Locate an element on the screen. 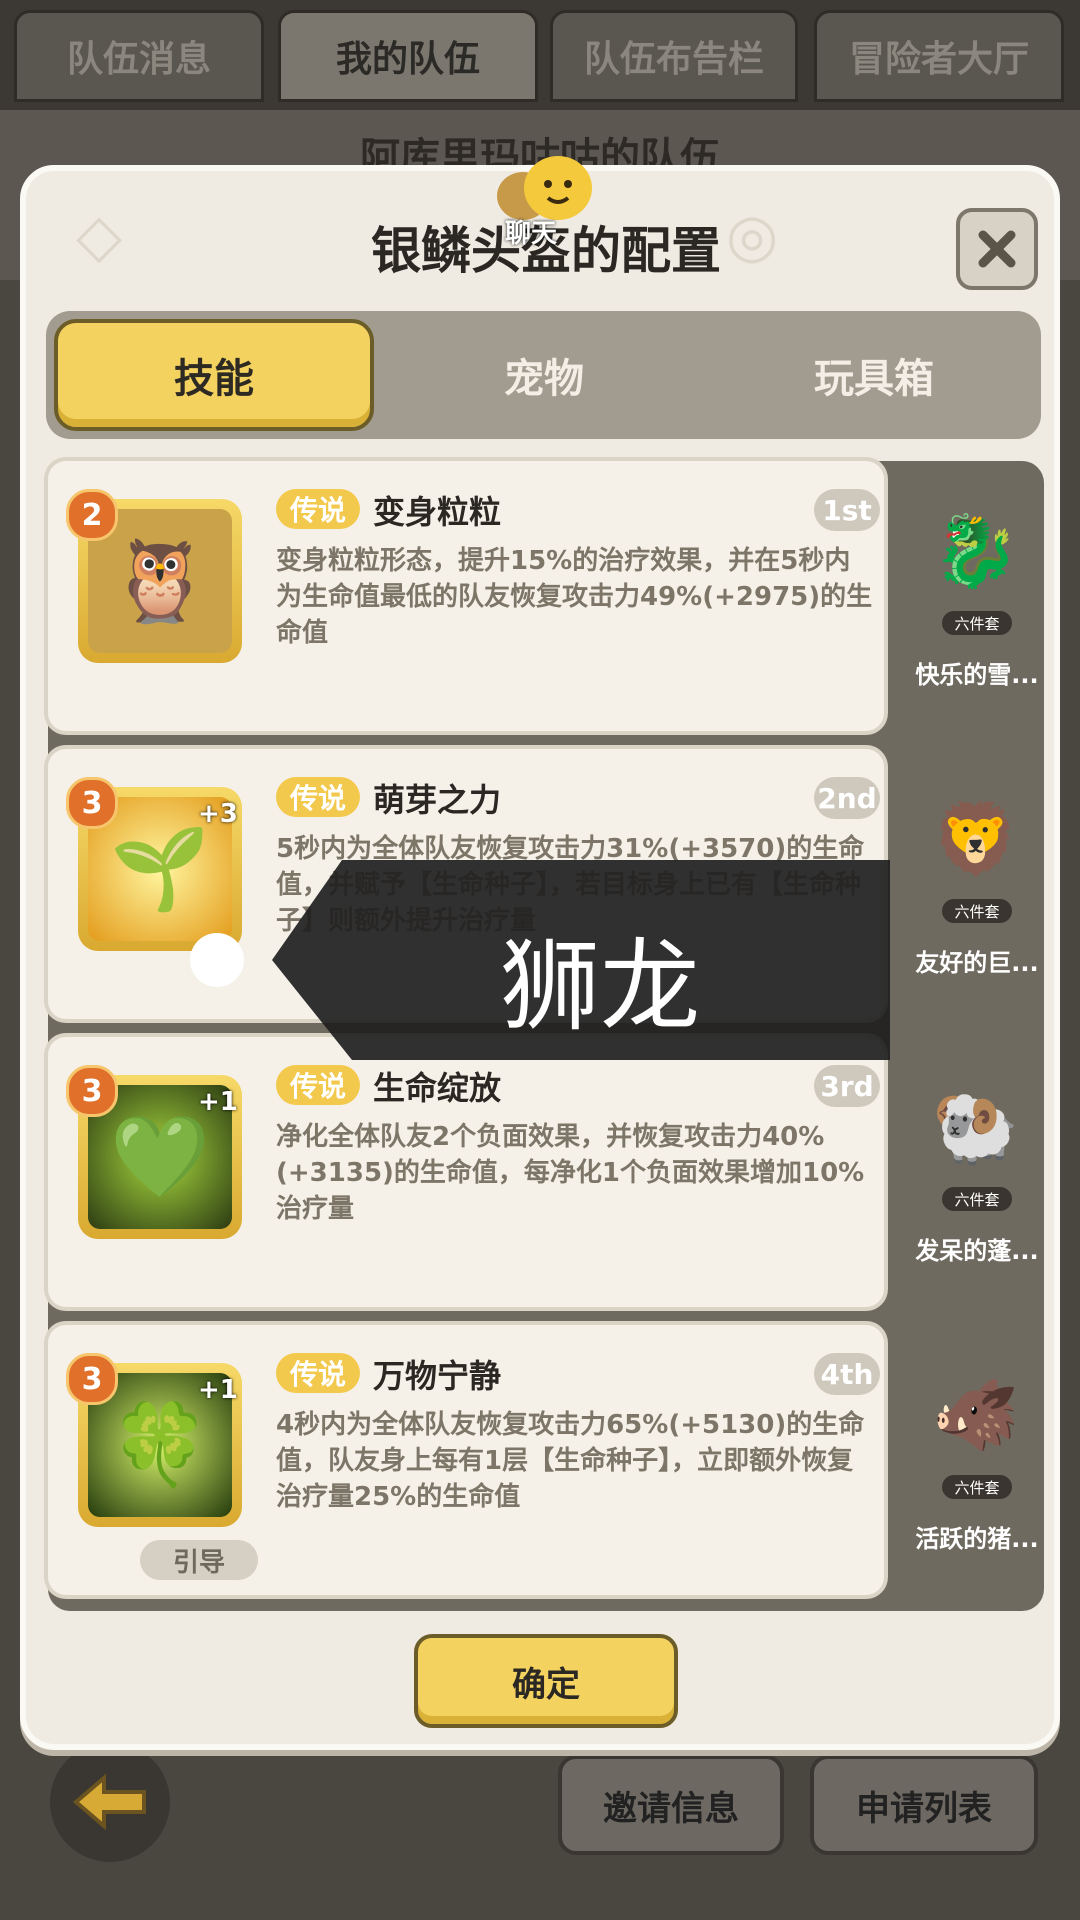  tab-toybox: 玩具箱 is located at coordinates (874, 375).